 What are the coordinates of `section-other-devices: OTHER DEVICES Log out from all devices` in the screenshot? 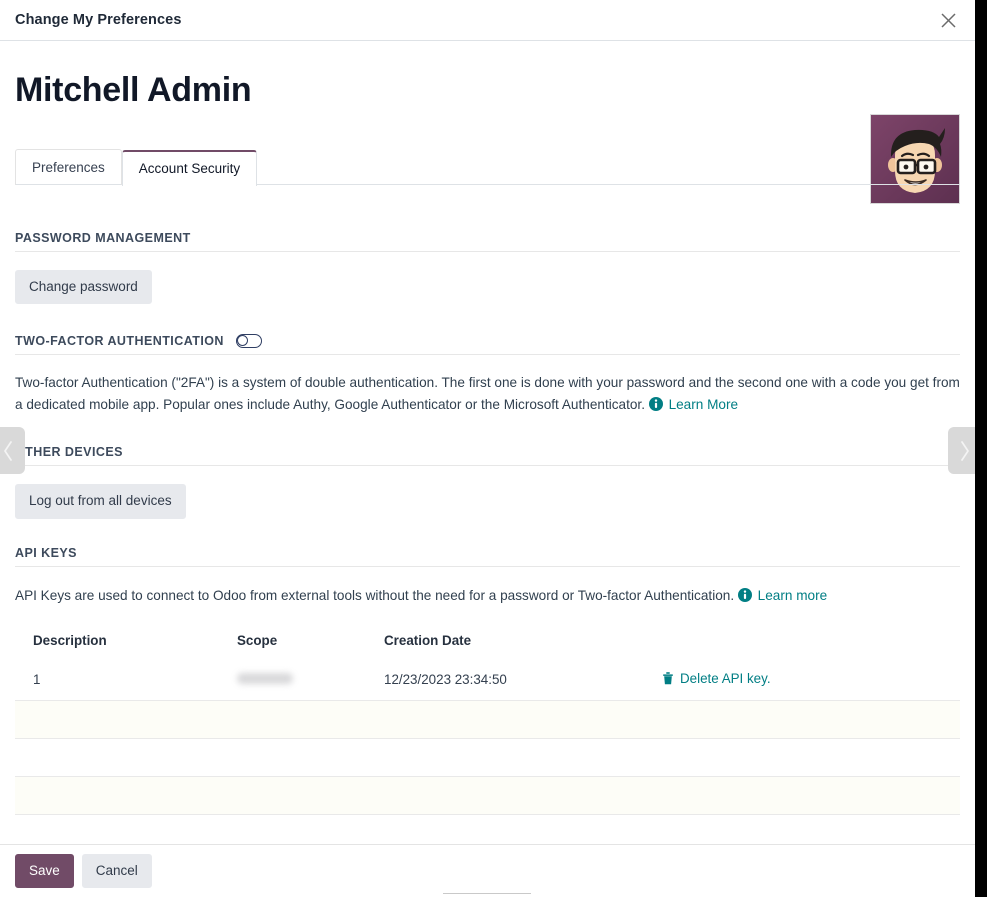 It's located at (487, 482).